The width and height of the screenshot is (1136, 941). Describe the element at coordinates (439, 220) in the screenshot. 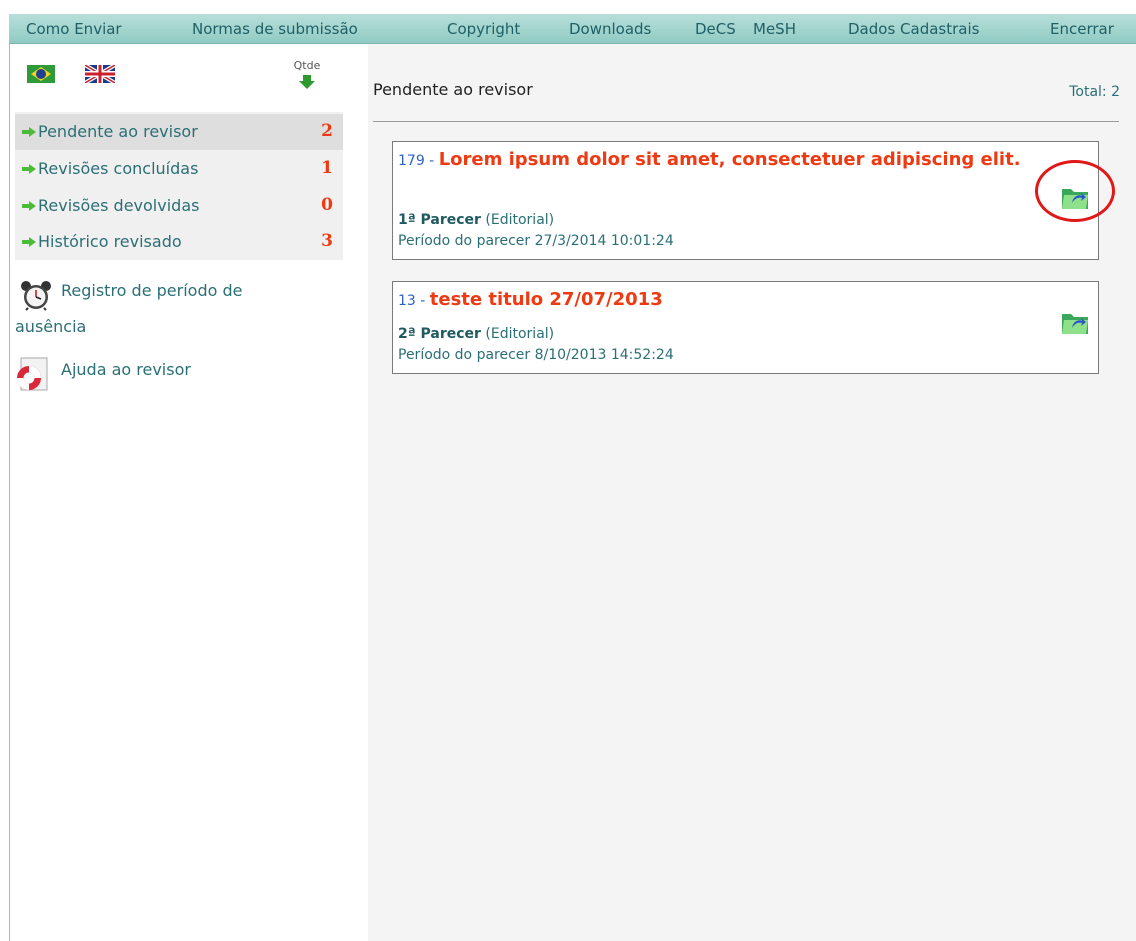

I see `parecer-label: 1ª Parecer` at that location.